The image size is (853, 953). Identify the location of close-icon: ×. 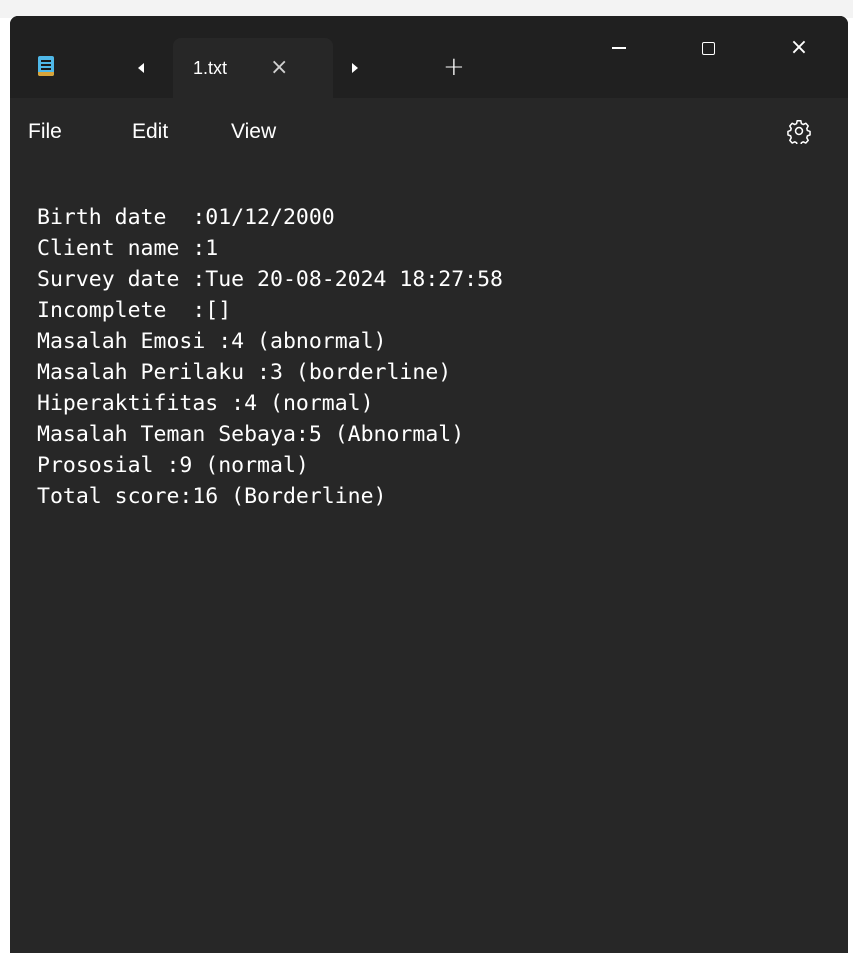
(799, 47).